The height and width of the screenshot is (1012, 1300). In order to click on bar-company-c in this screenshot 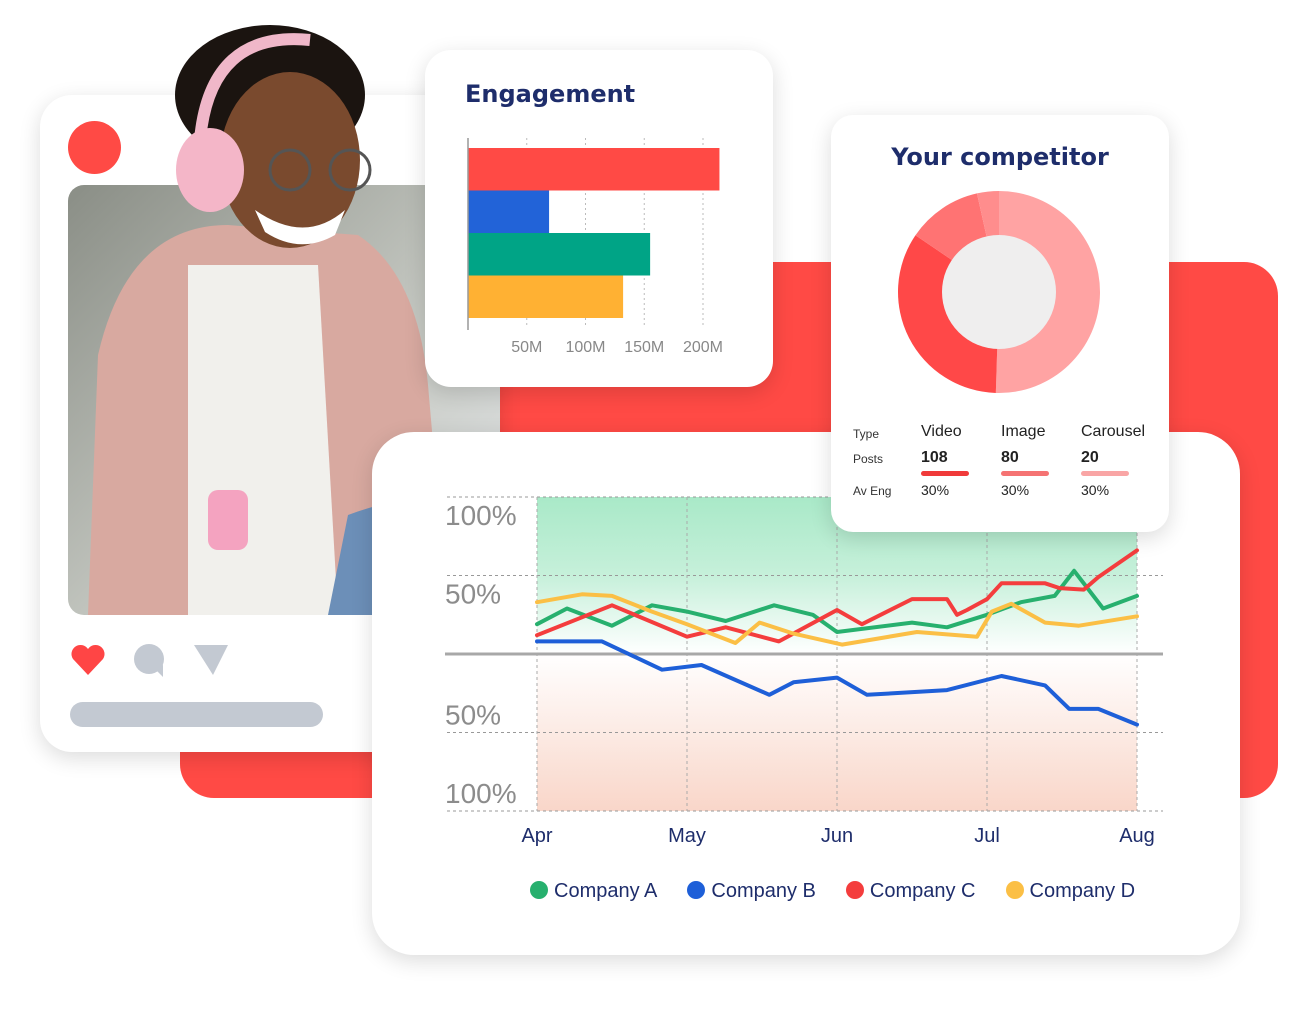, I will do `click(594, 169)`.